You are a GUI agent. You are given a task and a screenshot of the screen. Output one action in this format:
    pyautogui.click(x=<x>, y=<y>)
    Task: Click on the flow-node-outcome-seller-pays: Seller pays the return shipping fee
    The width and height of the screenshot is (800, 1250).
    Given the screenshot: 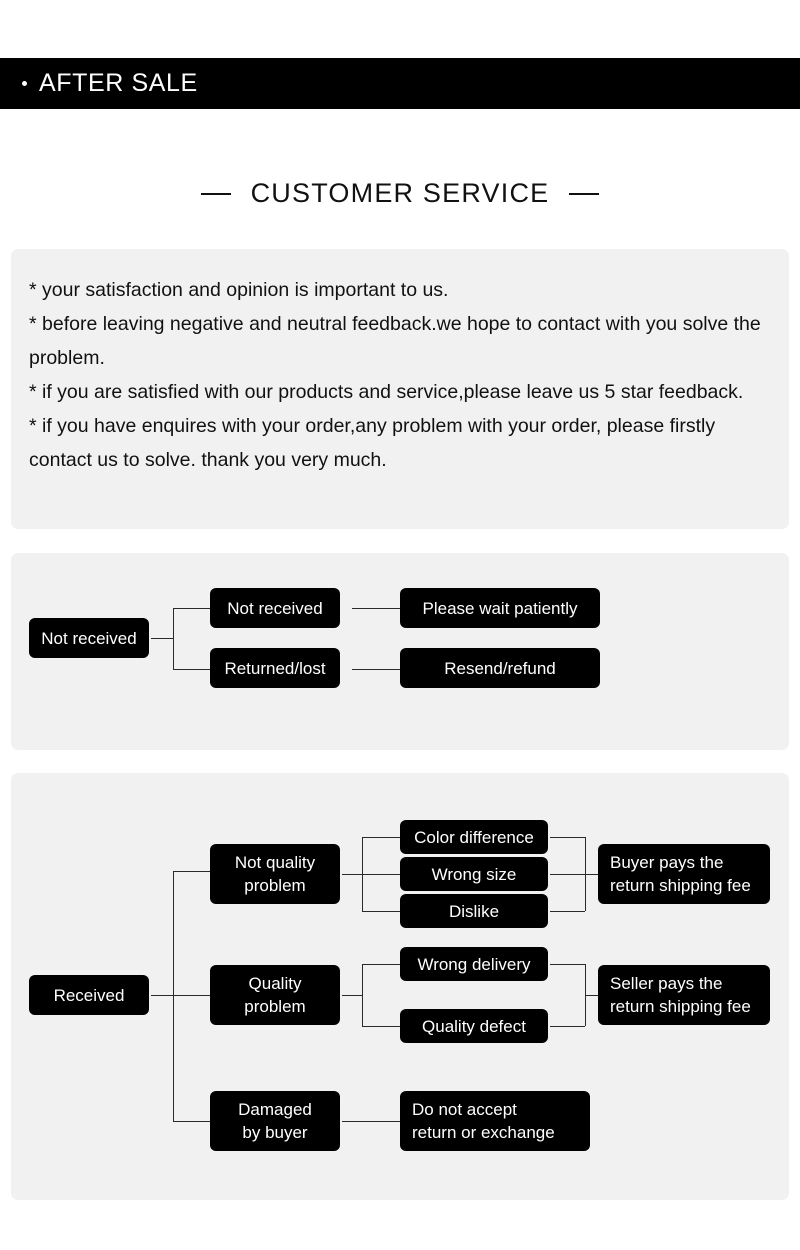 What is the action you would take?
    pyautogui.click(x=684, y=995)
    